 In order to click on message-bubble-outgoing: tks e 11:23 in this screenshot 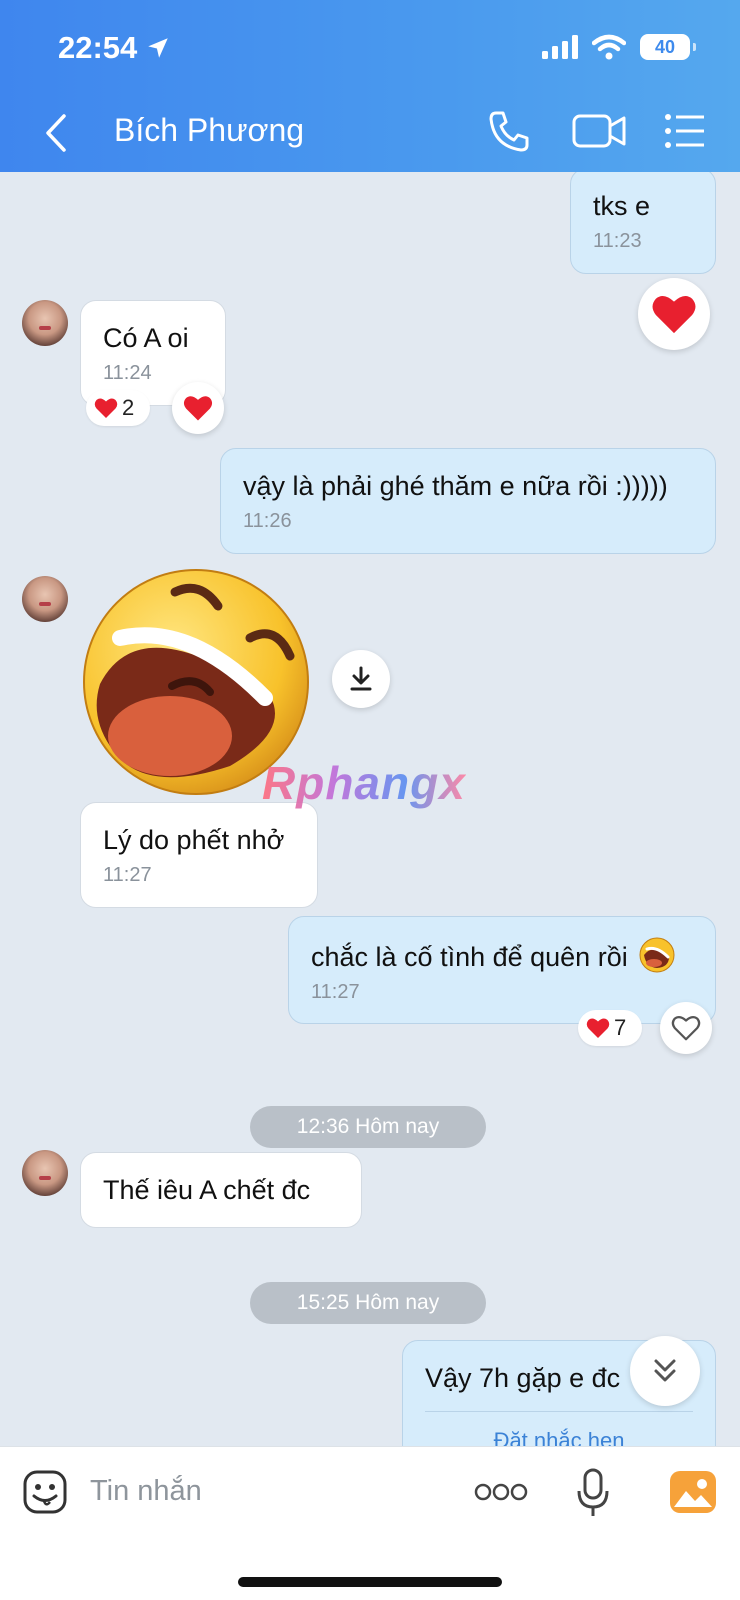, I will do `click(643, 223)`.